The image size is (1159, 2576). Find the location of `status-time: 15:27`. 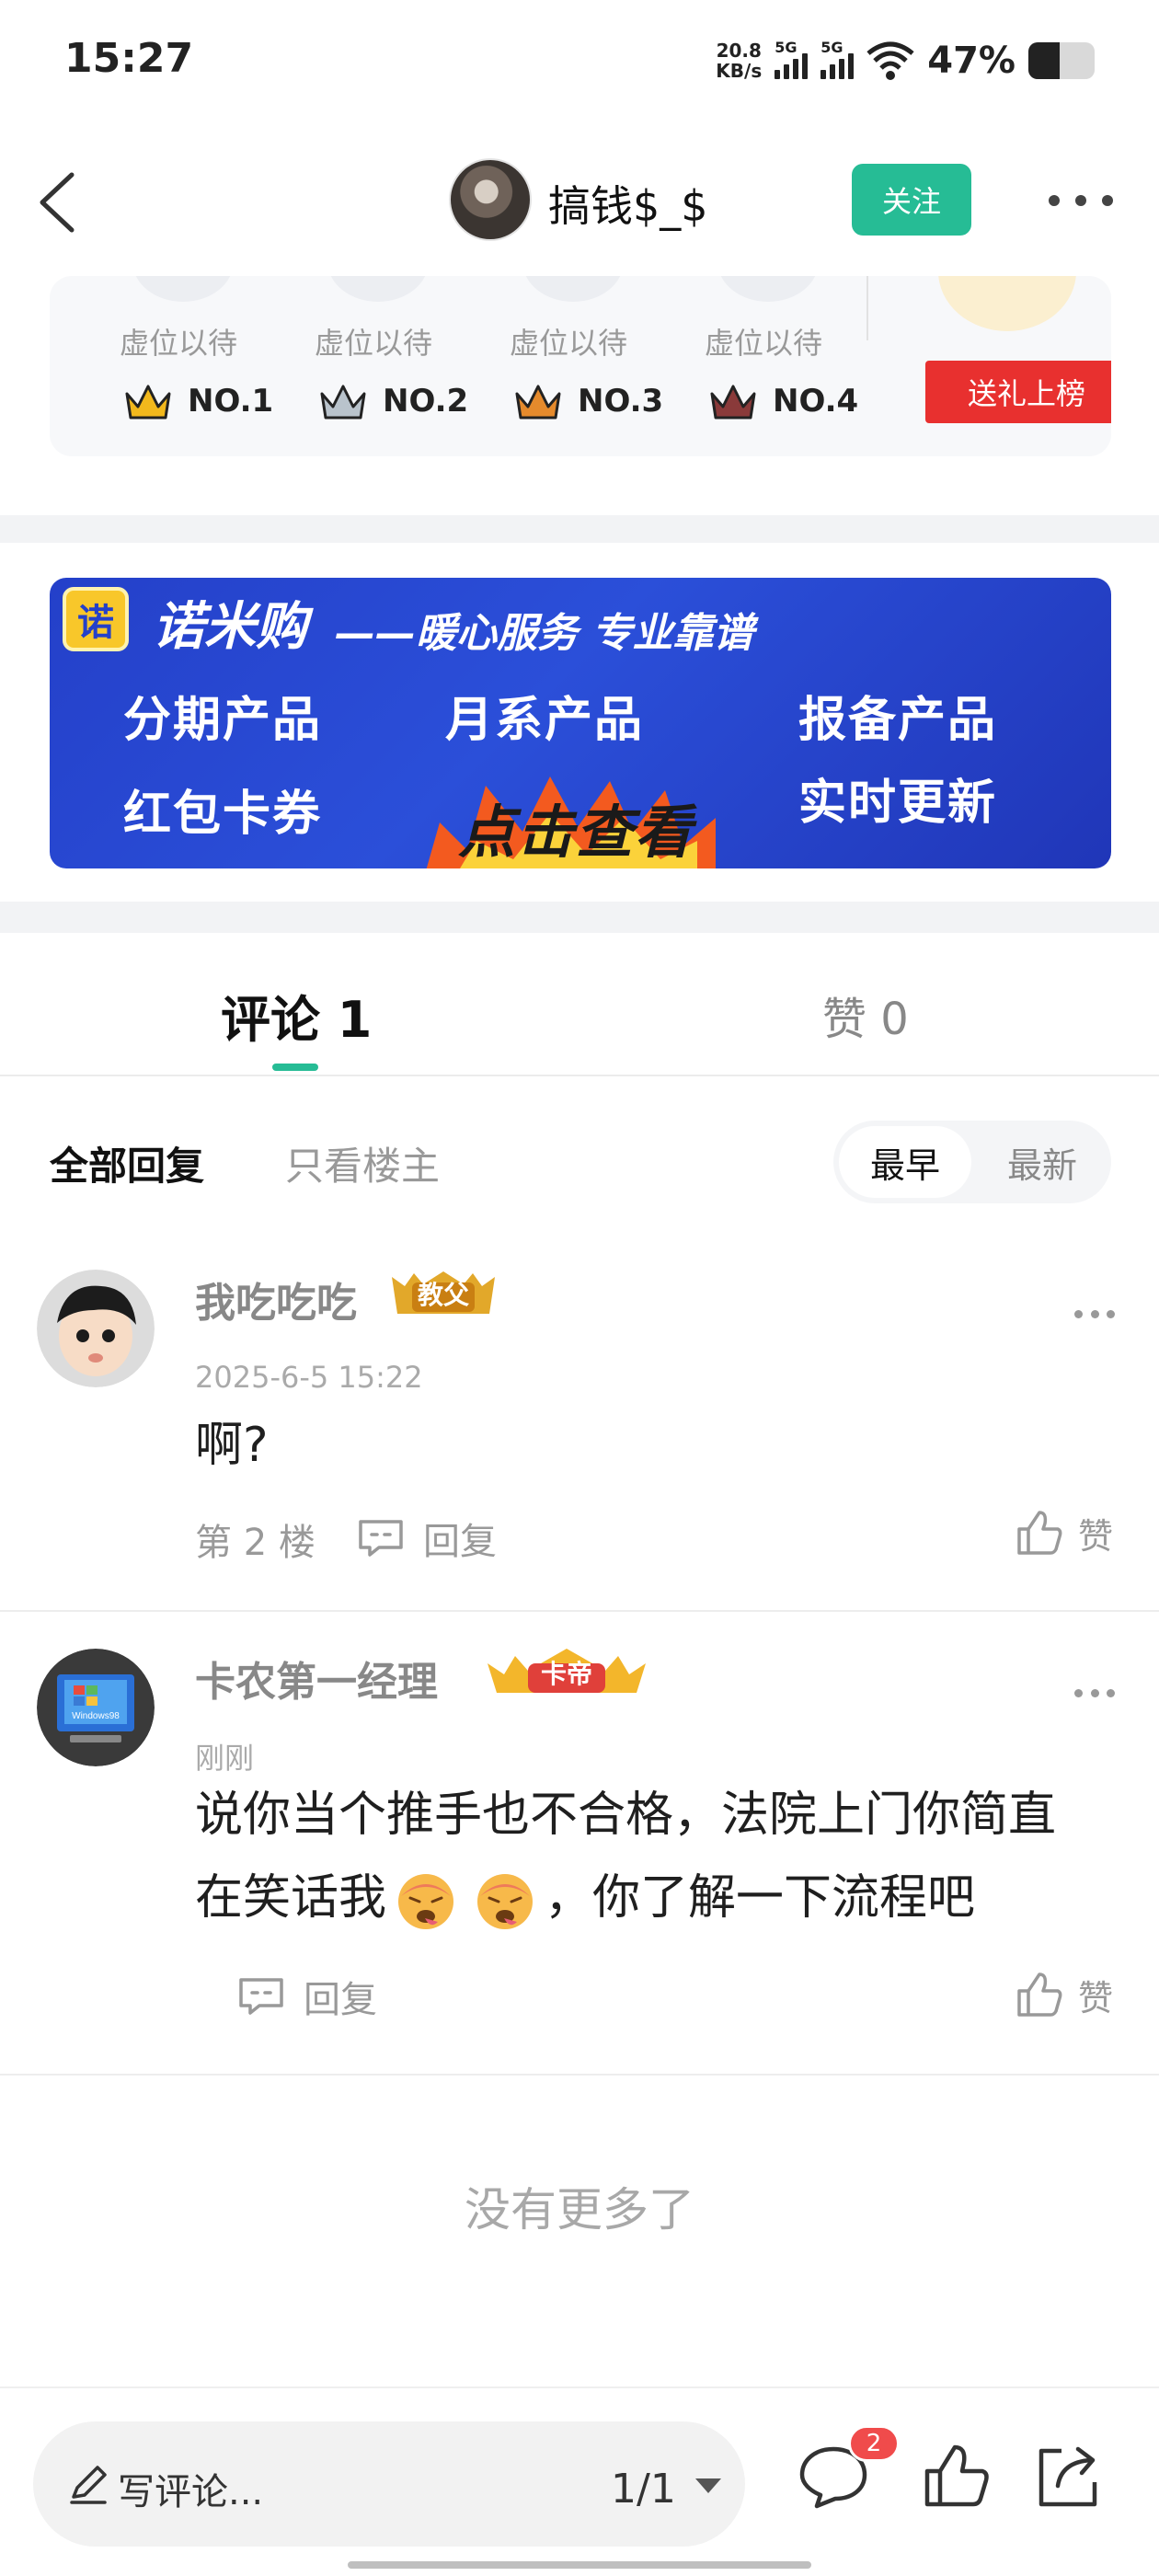

status-time: 15:27 is located at coordinates (129, 58).